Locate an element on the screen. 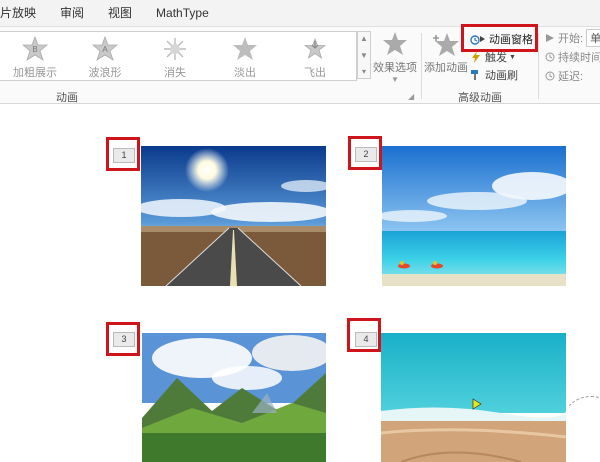  gallery-item-wave: A 波浪形 is located at coordinates (105, 56).